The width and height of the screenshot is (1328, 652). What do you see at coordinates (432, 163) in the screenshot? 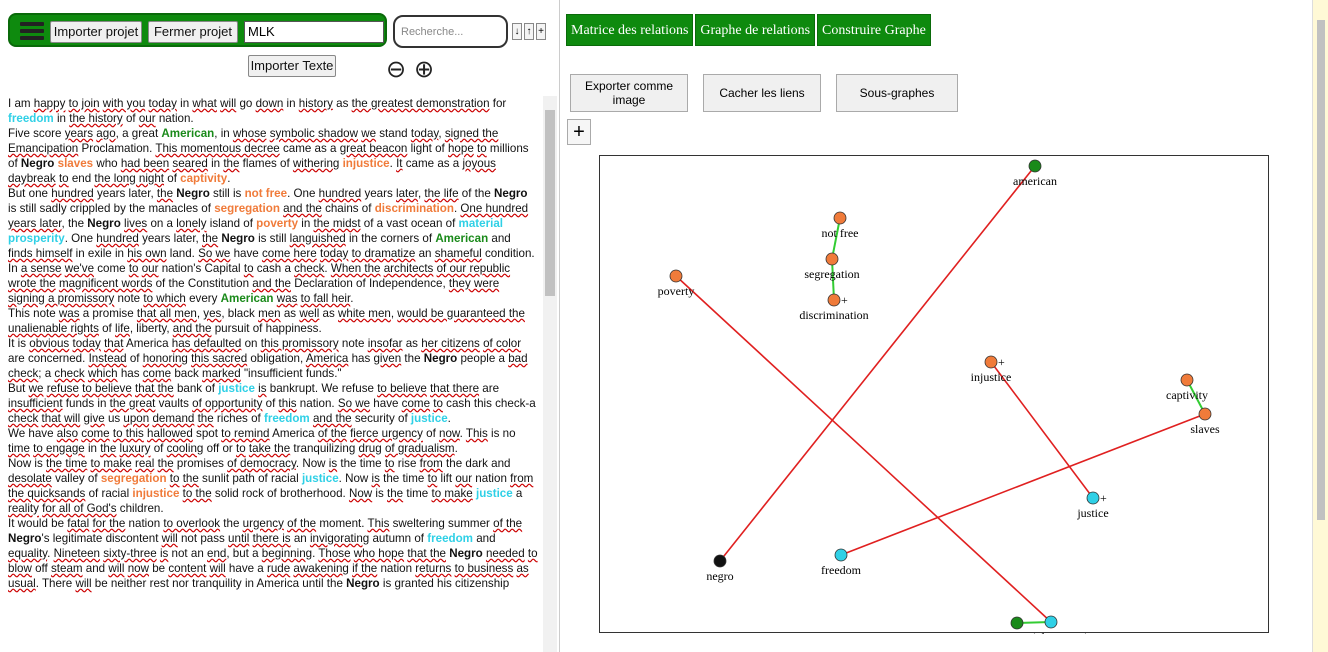
I see `text-run: came as a` at bounding box center [432, 163].